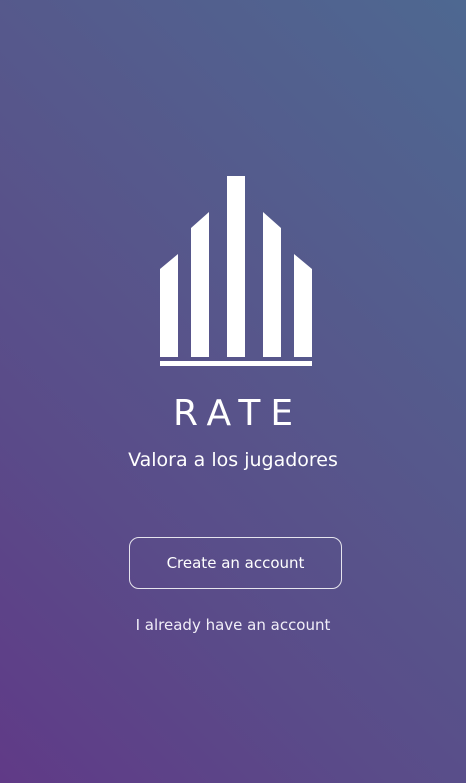 The height and width of the screenshot is (783, 466). I want to click on create-account-label: Create an account, so click(235, 563).